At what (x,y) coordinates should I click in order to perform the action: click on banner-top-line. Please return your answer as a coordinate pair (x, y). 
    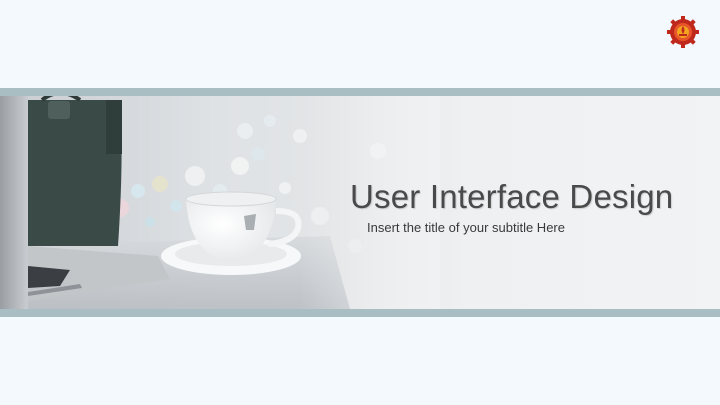
    Looking at the image, I should click on (360, 92).